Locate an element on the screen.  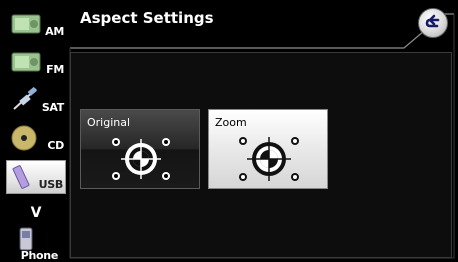
source-am-label: AM is located at coordinates (54, 31).